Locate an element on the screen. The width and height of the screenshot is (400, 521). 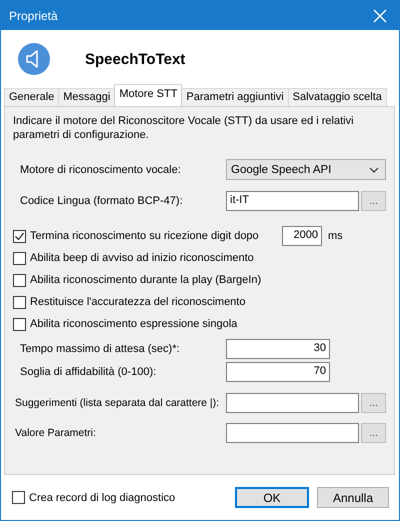
checkbox-label: Termina riconoscimento su ricezione digit dopo is located at coordinates (144, 236).